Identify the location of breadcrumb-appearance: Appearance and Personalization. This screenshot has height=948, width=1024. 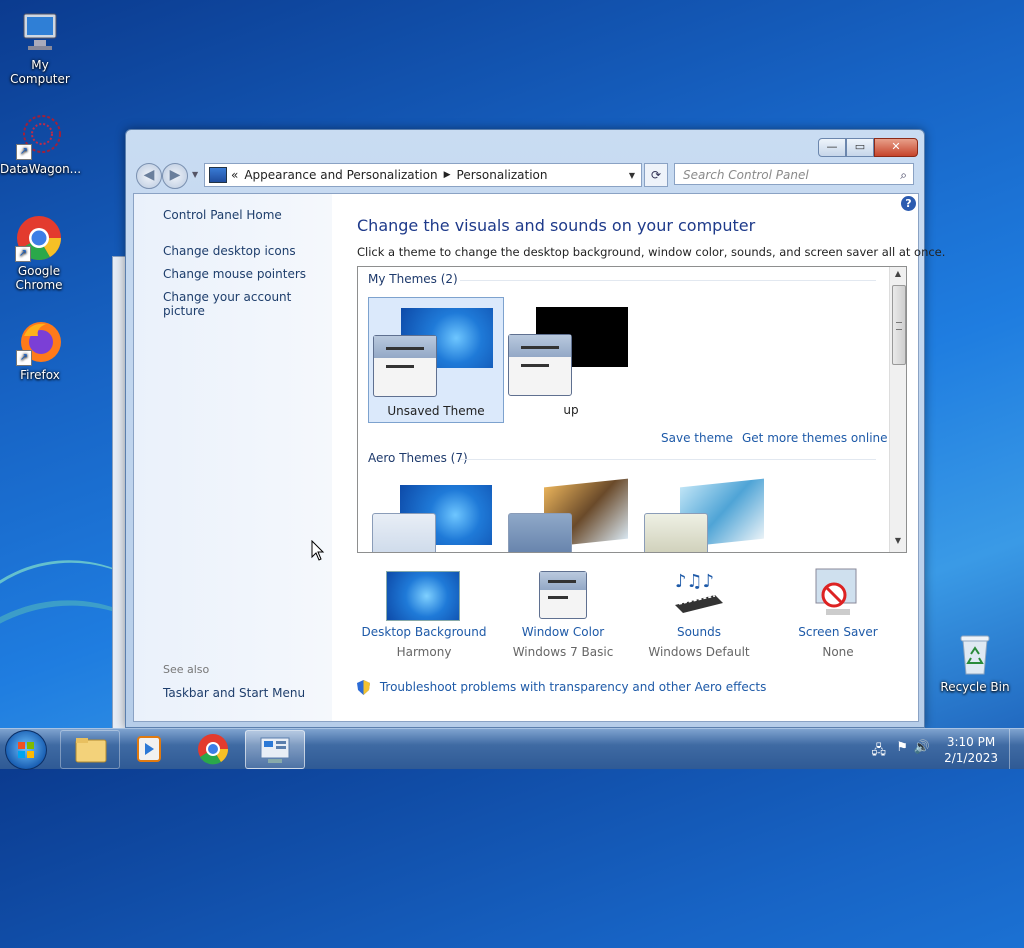
(340, 175).